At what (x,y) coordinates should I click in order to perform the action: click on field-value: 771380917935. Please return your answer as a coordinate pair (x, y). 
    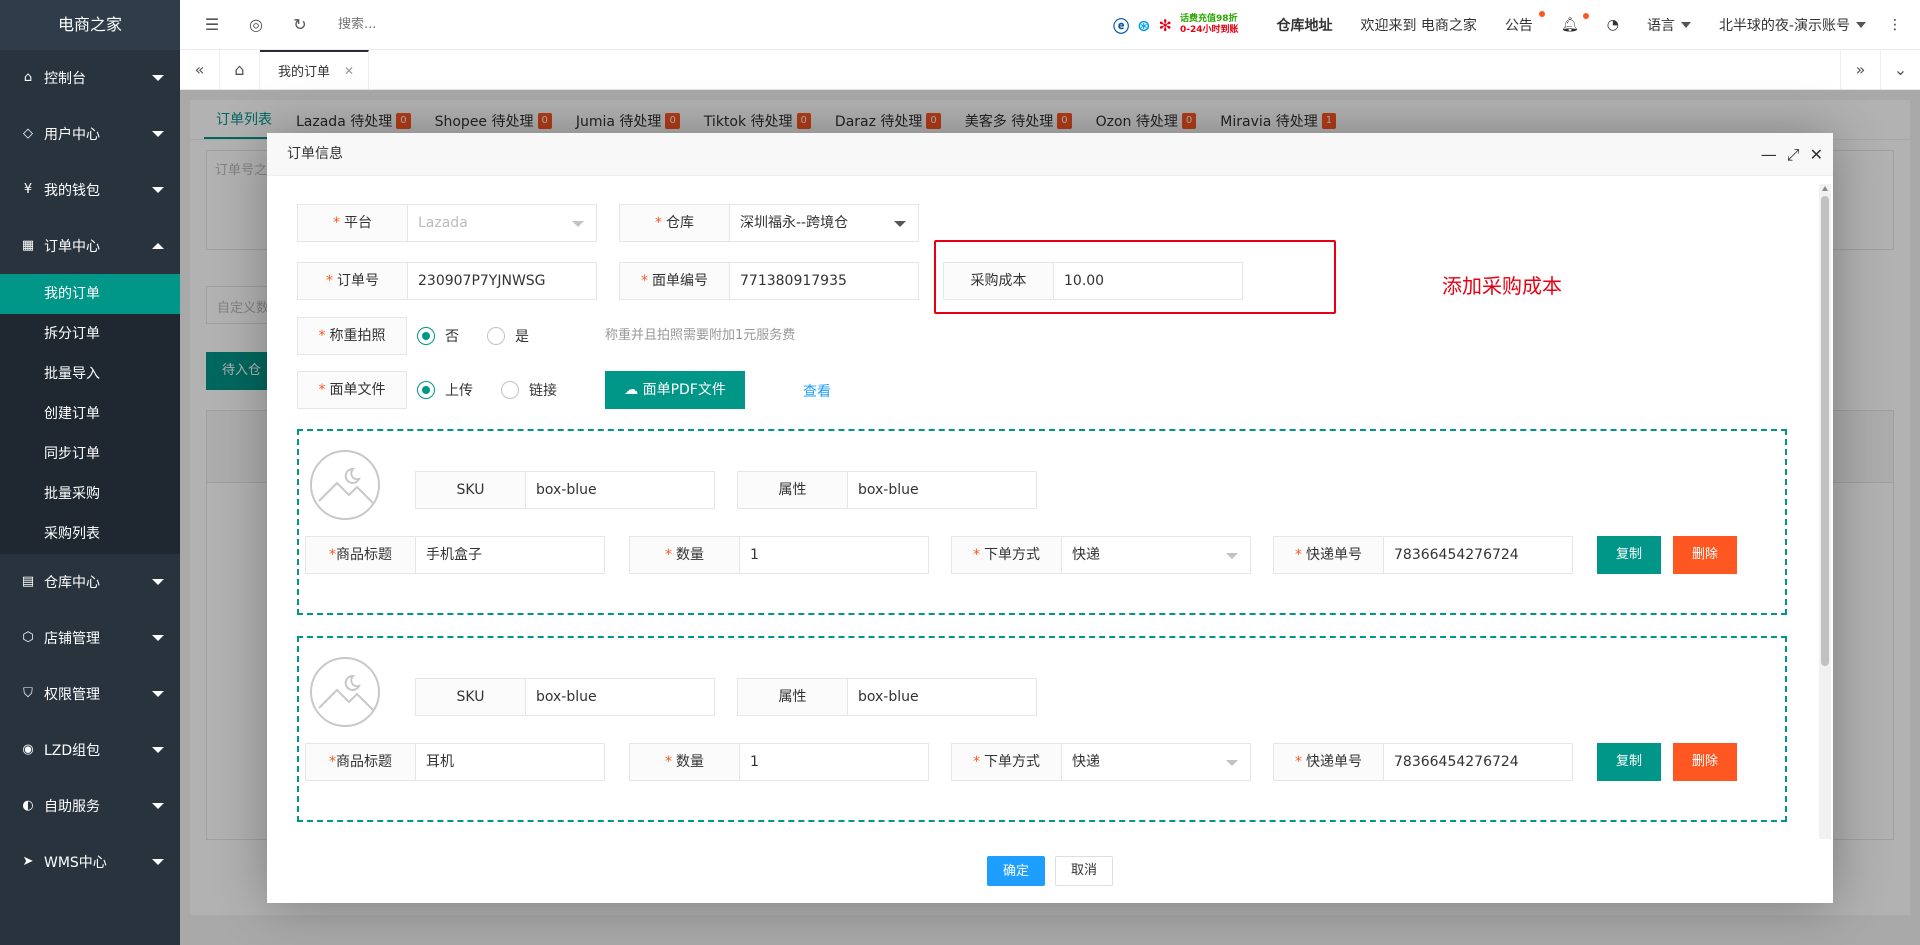
    Looking at the image, I should click on (793, 281).